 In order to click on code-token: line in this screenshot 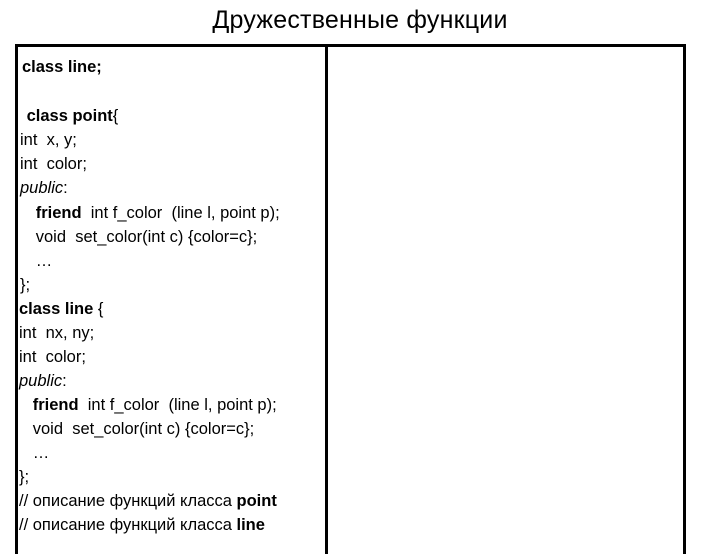, I will do `click(250, 525)`.